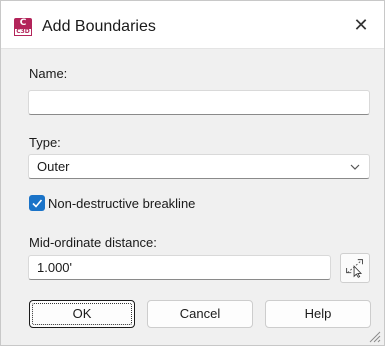  Describe the element at coordinates (93, 242) in the screenshot. I see `mid-ordinate-label: Mid-ordinate distance:` at that location.